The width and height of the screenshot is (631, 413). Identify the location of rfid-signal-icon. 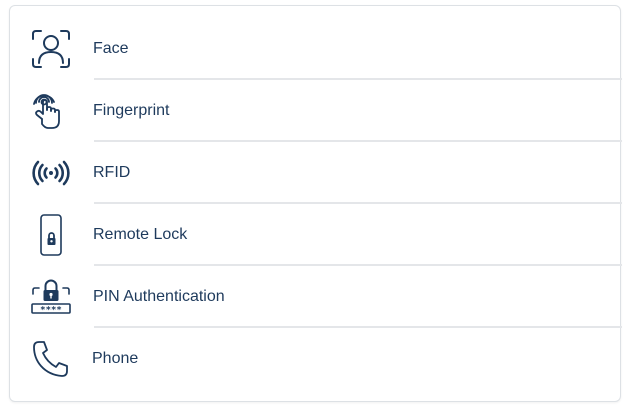
(51, 173).